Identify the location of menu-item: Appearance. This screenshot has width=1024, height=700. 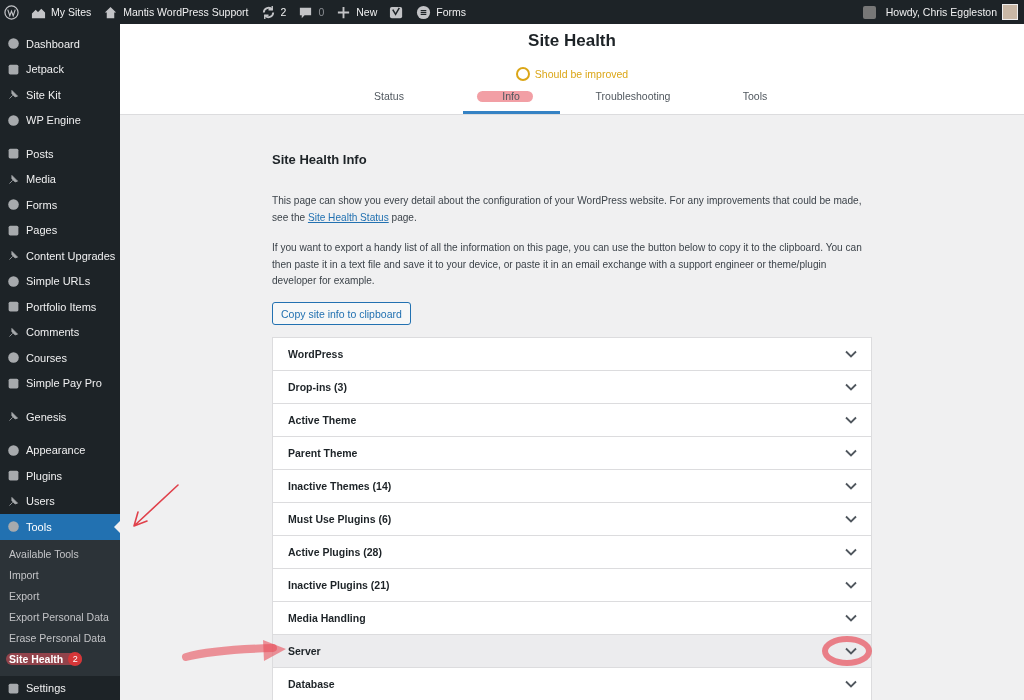
(60, 450).